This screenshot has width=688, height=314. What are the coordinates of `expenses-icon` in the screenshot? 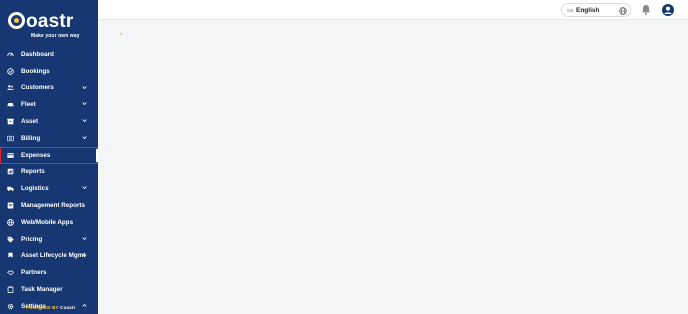 It's located at (10, 155).